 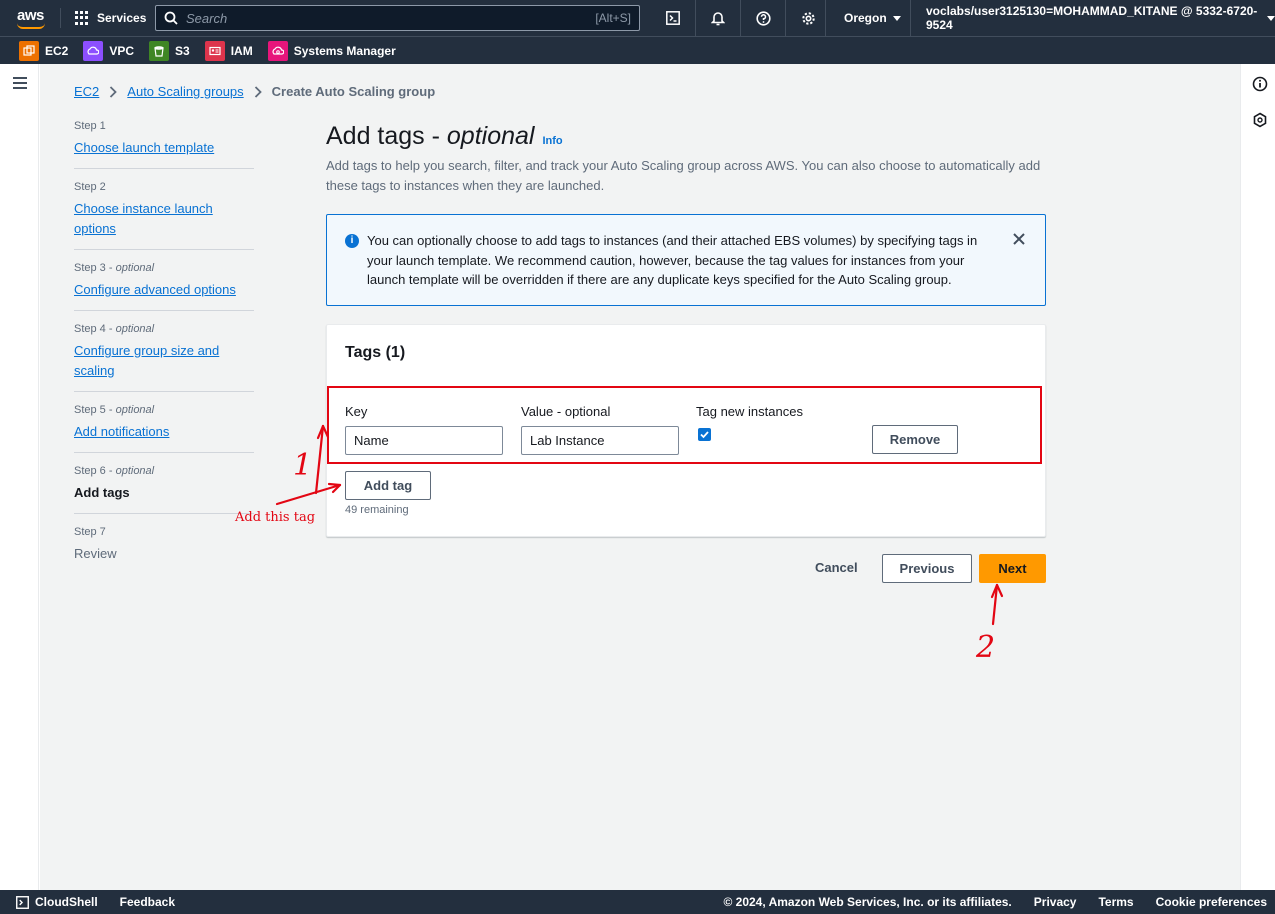 I want to click on close-icon, so click(x=1019, y=239).